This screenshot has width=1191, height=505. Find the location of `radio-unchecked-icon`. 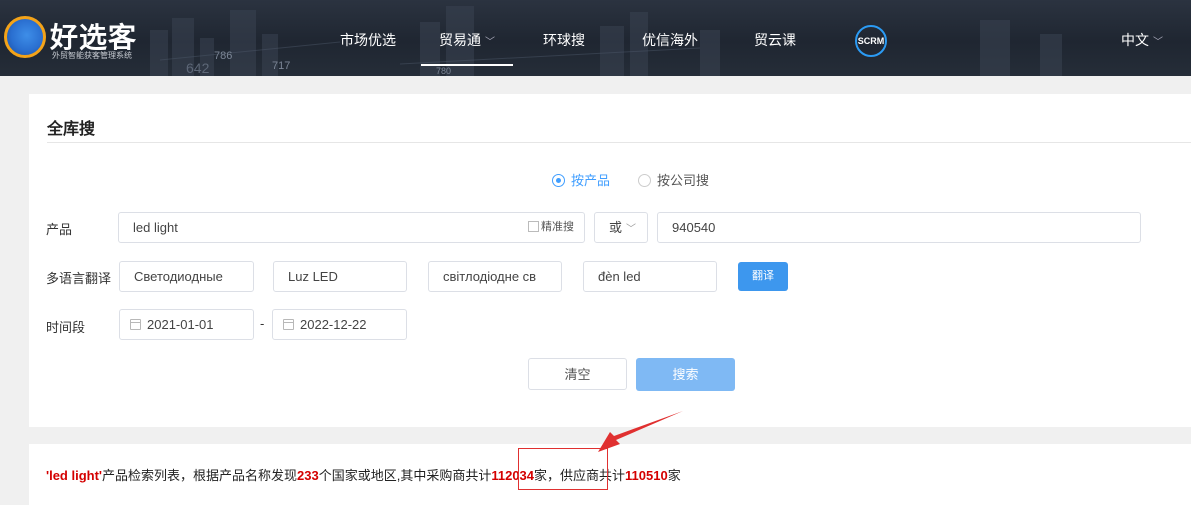

radio-unchecked-icon is located at coordinates (644, 180).